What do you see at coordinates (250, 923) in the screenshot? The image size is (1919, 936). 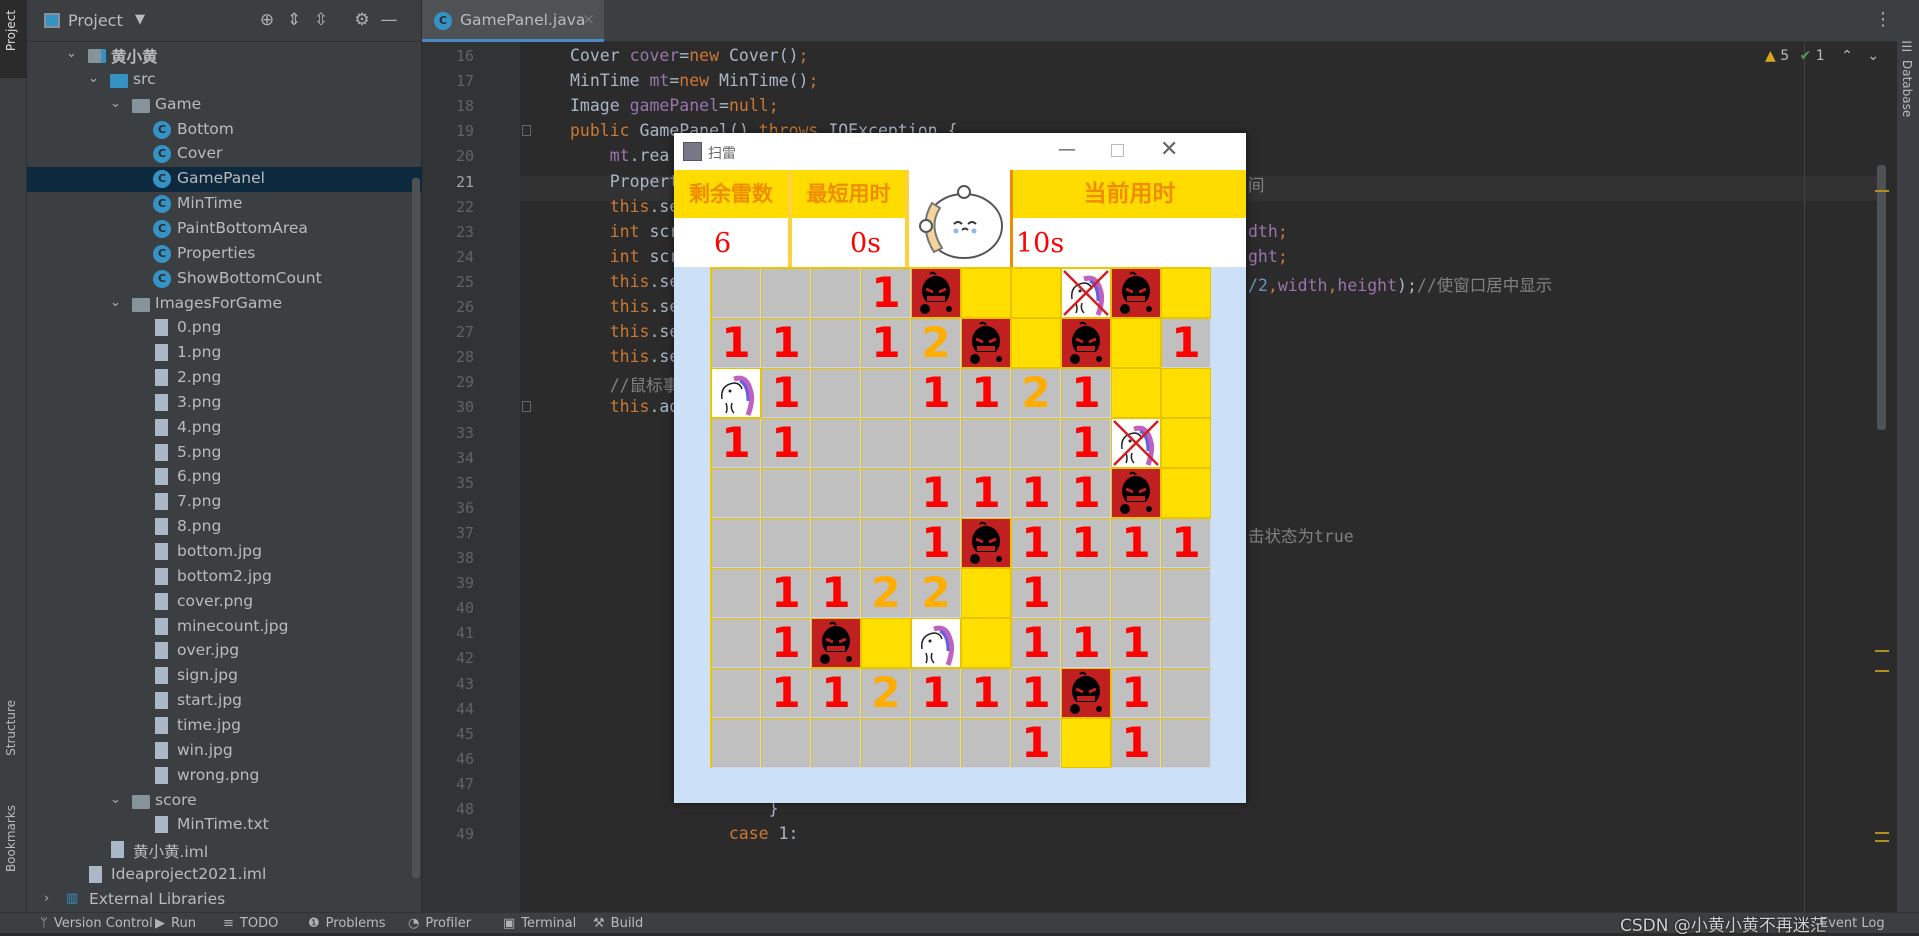 I see `status-todo-button: ≡ TODO` at bounding box center [250, 923].